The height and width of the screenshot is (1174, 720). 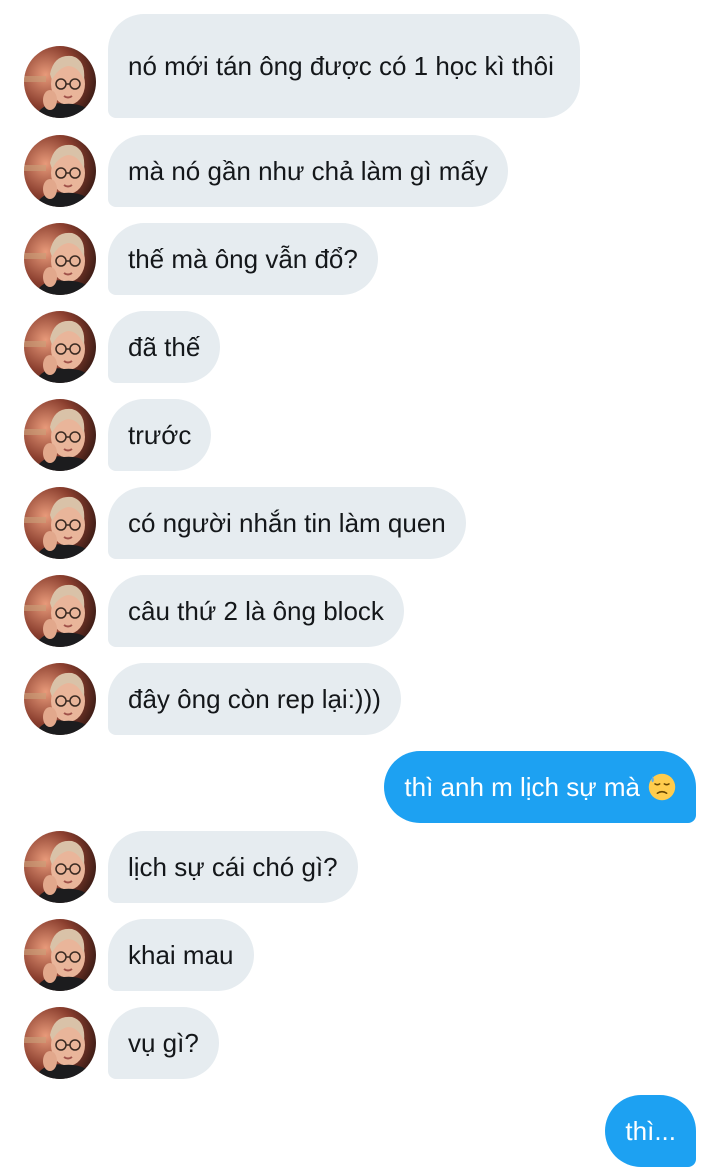 I want to click on incoming-message-bubble: câu thứ 2 là ông block, so click(x=256, y=611).